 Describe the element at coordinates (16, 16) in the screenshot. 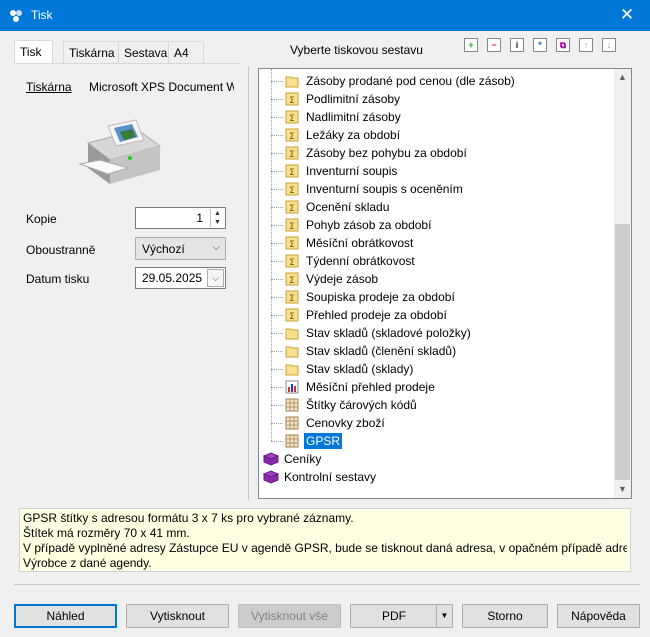

I see `app-icon` at that location.